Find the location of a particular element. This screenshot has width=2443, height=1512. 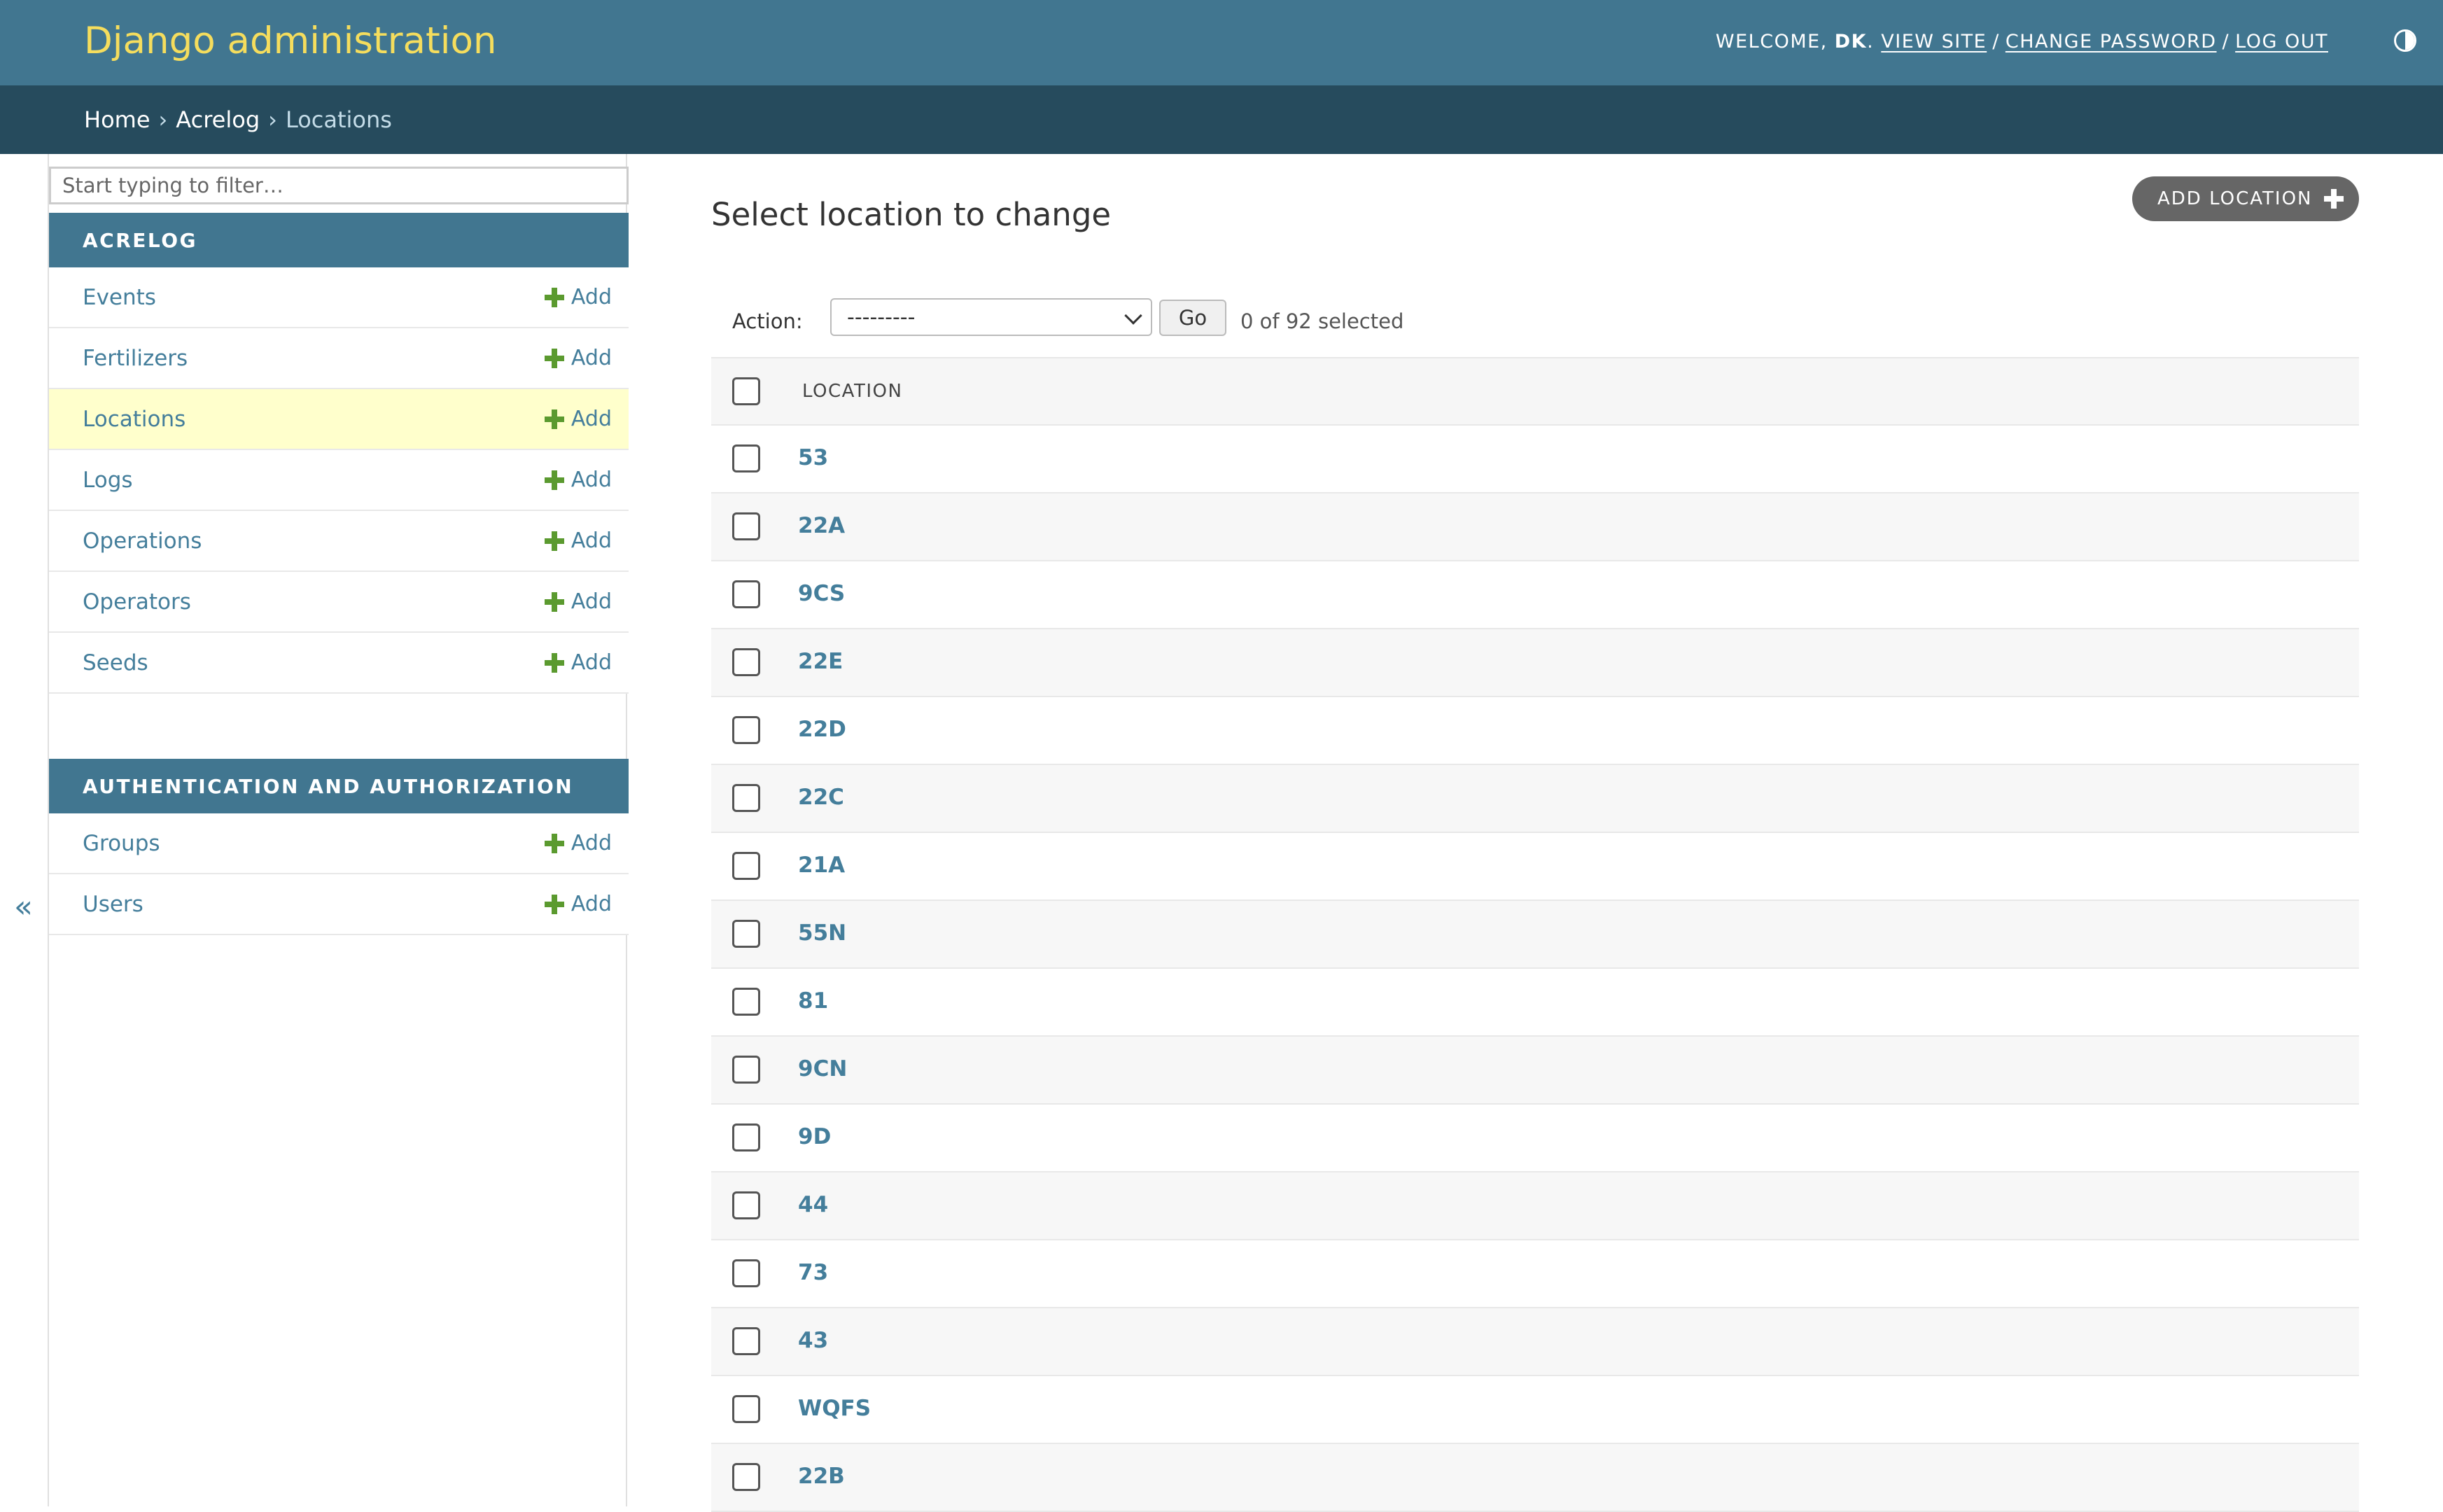

selection-counter: 0 of 92 selected is located at coordinates (1322, 321).